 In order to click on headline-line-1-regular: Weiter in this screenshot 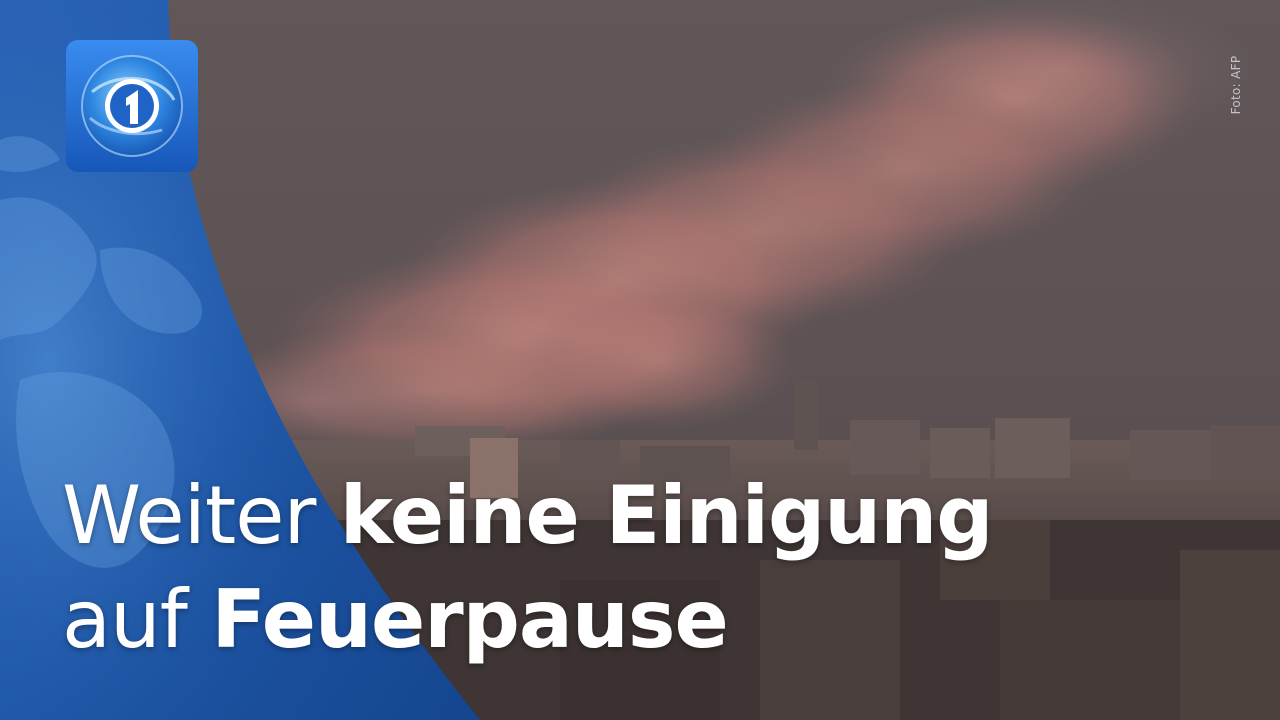, I will do `click(189, 515)`.